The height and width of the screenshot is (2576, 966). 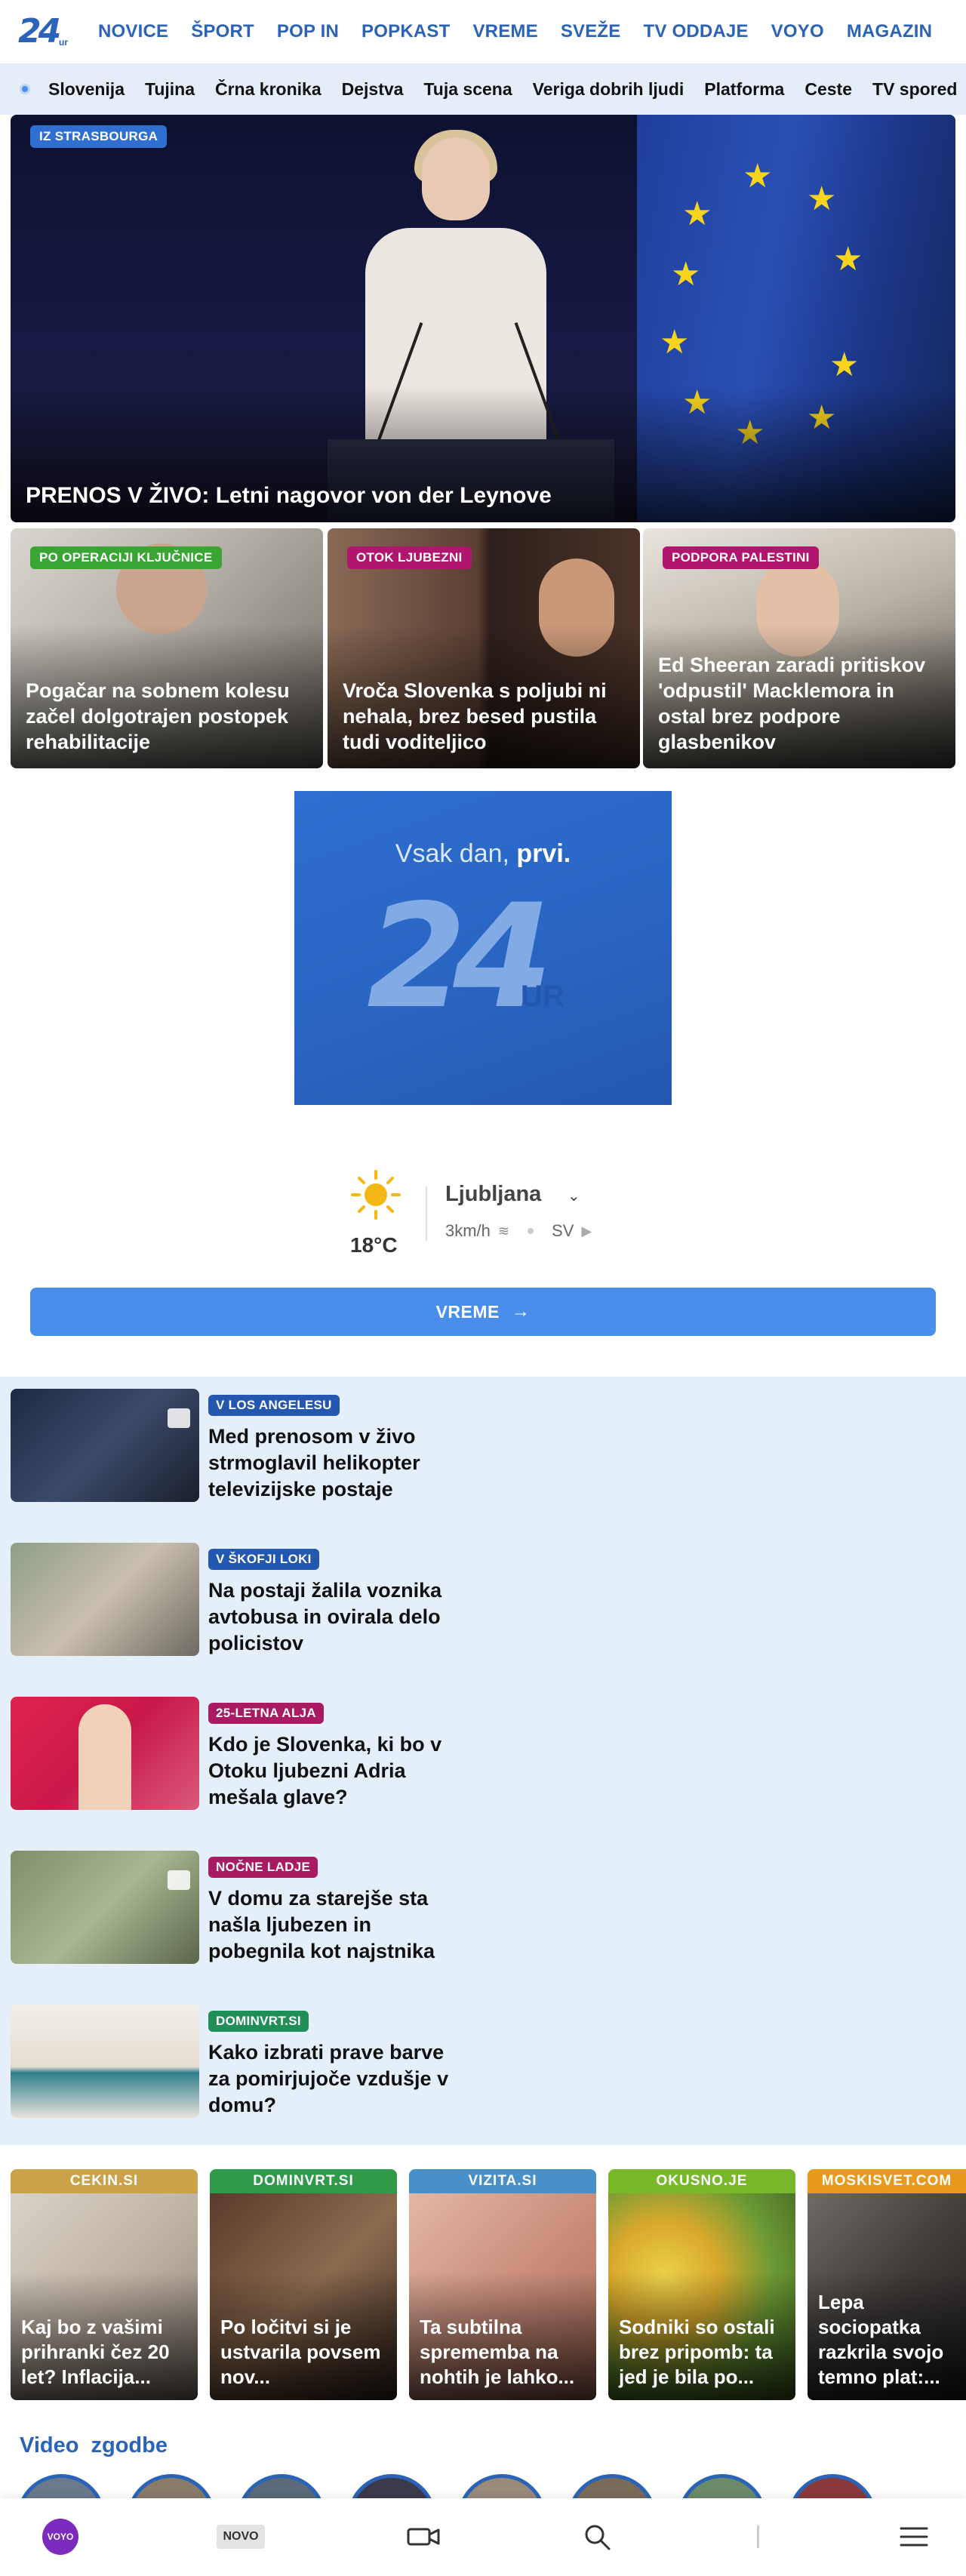 What do you see at coordinates (696, 31) in the screenshot?
I see `nav-tv-oddaje: TV ODDAJE` at bounding box center [696, 31].